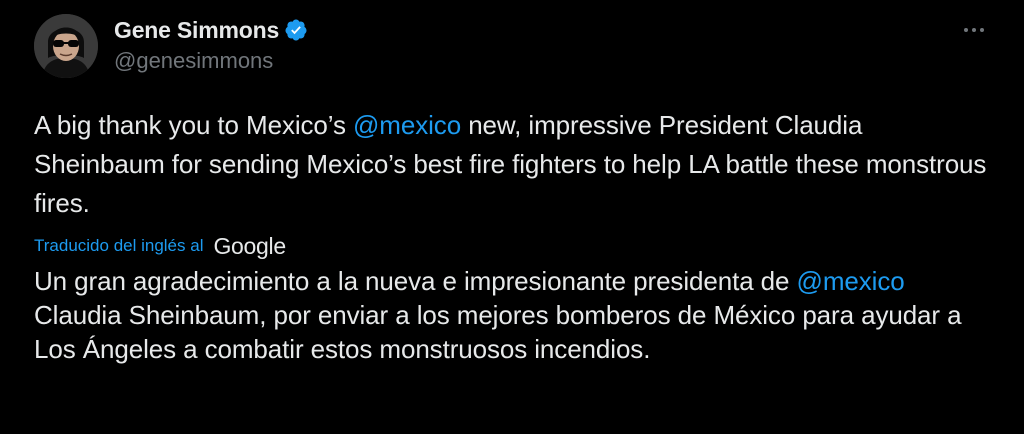 This screenshot has width=1024, height=434. I want to click on more-options-button, so click(974, 30).